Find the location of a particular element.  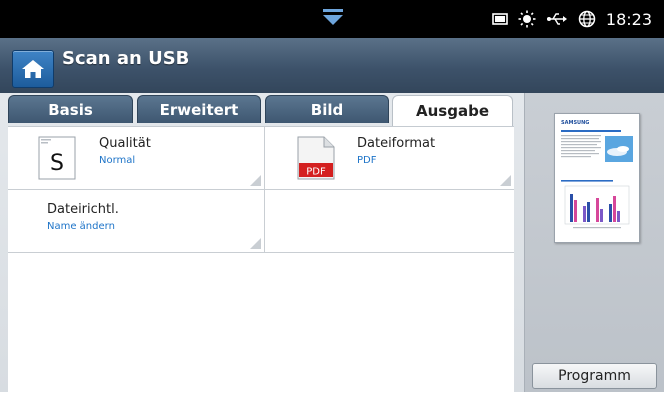

option-label: Qualität is located at coordinates (125, 143).